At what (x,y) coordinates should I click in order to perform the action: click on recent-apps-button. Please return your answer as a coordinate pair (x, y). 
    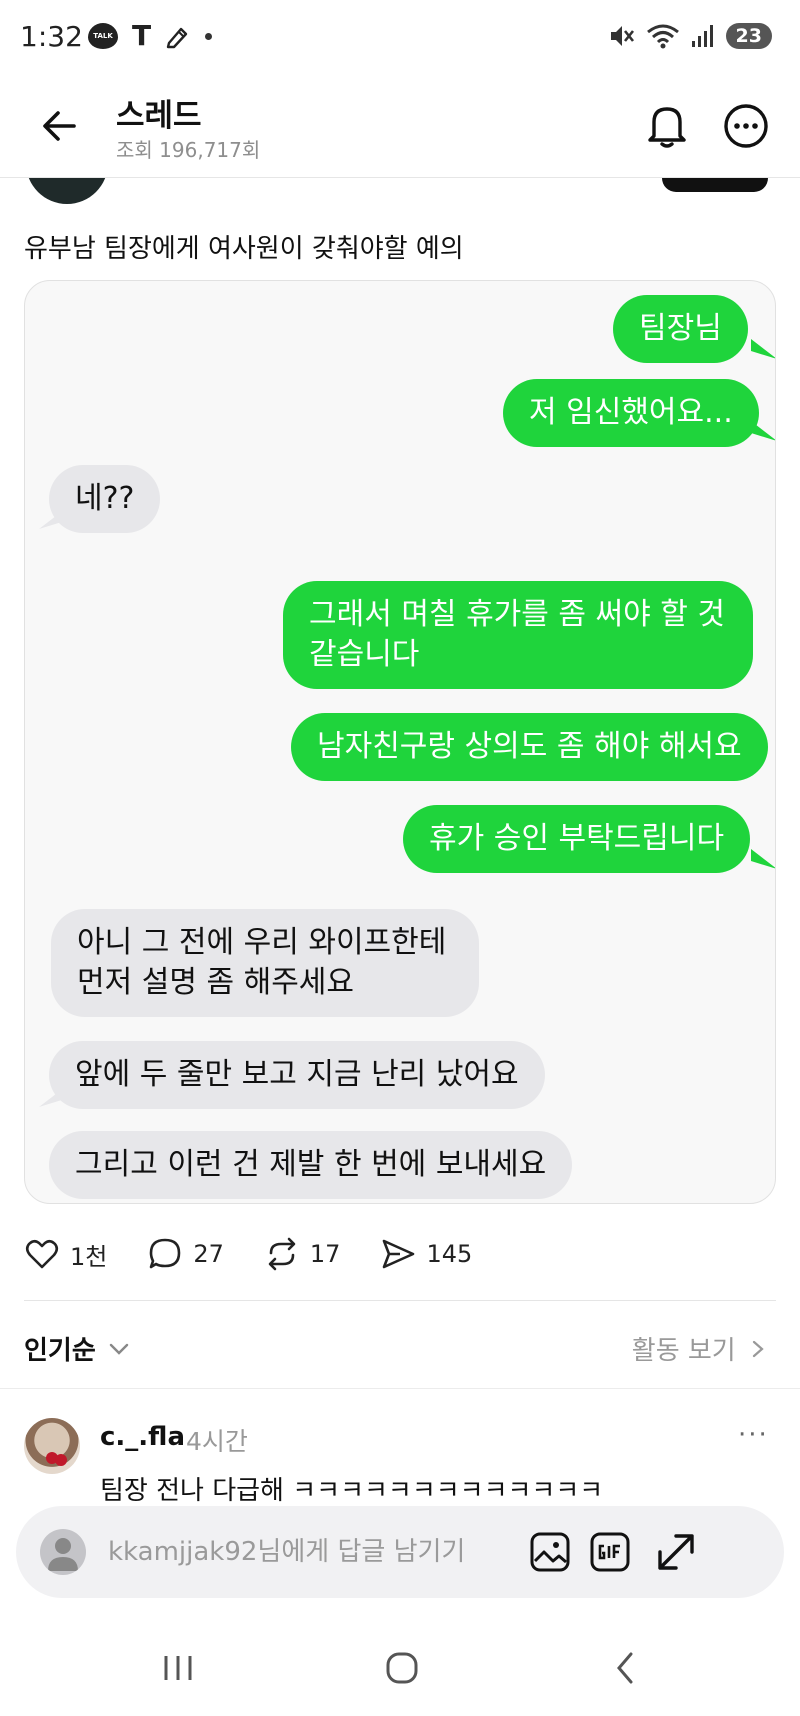
    Looking at the image, I should click on (178, 1668).